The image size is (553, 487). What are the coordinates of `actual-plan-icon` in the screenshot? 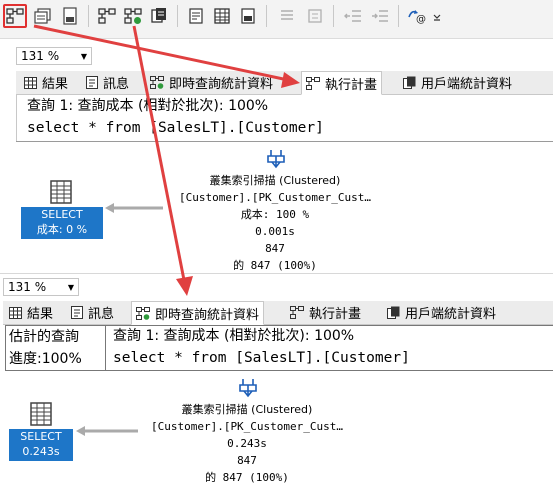 It's located at (107, 16).